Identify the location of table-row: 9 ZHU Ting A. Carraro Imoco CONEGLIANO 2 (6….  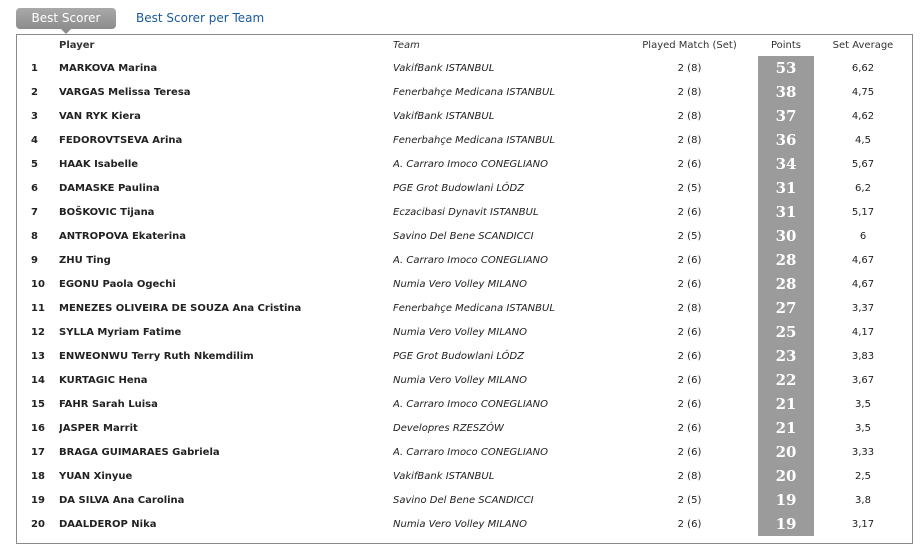
(464, 260).